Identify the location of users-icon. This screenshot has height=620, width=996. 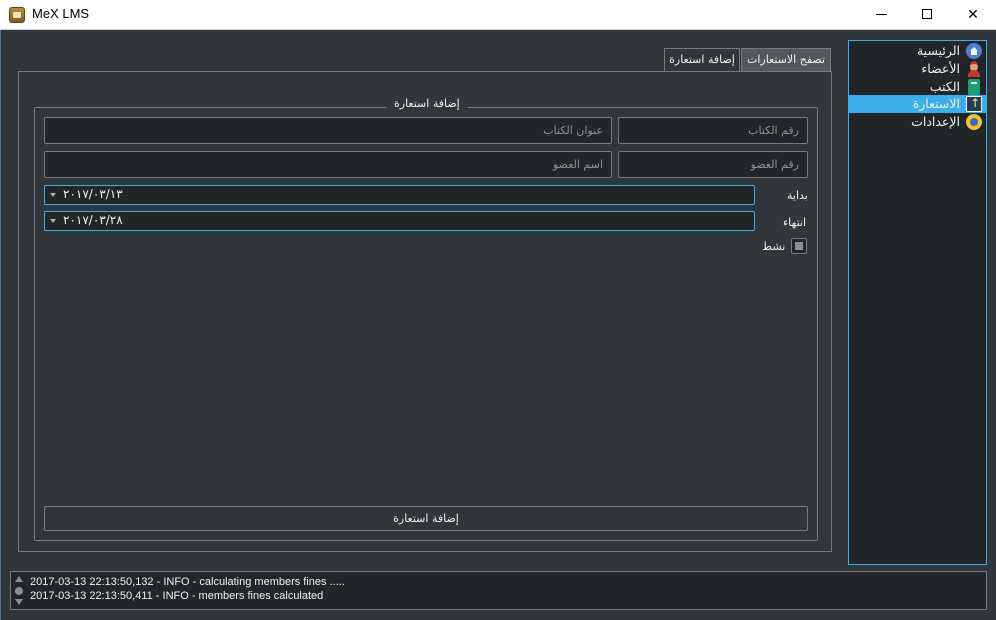
(974, 69).